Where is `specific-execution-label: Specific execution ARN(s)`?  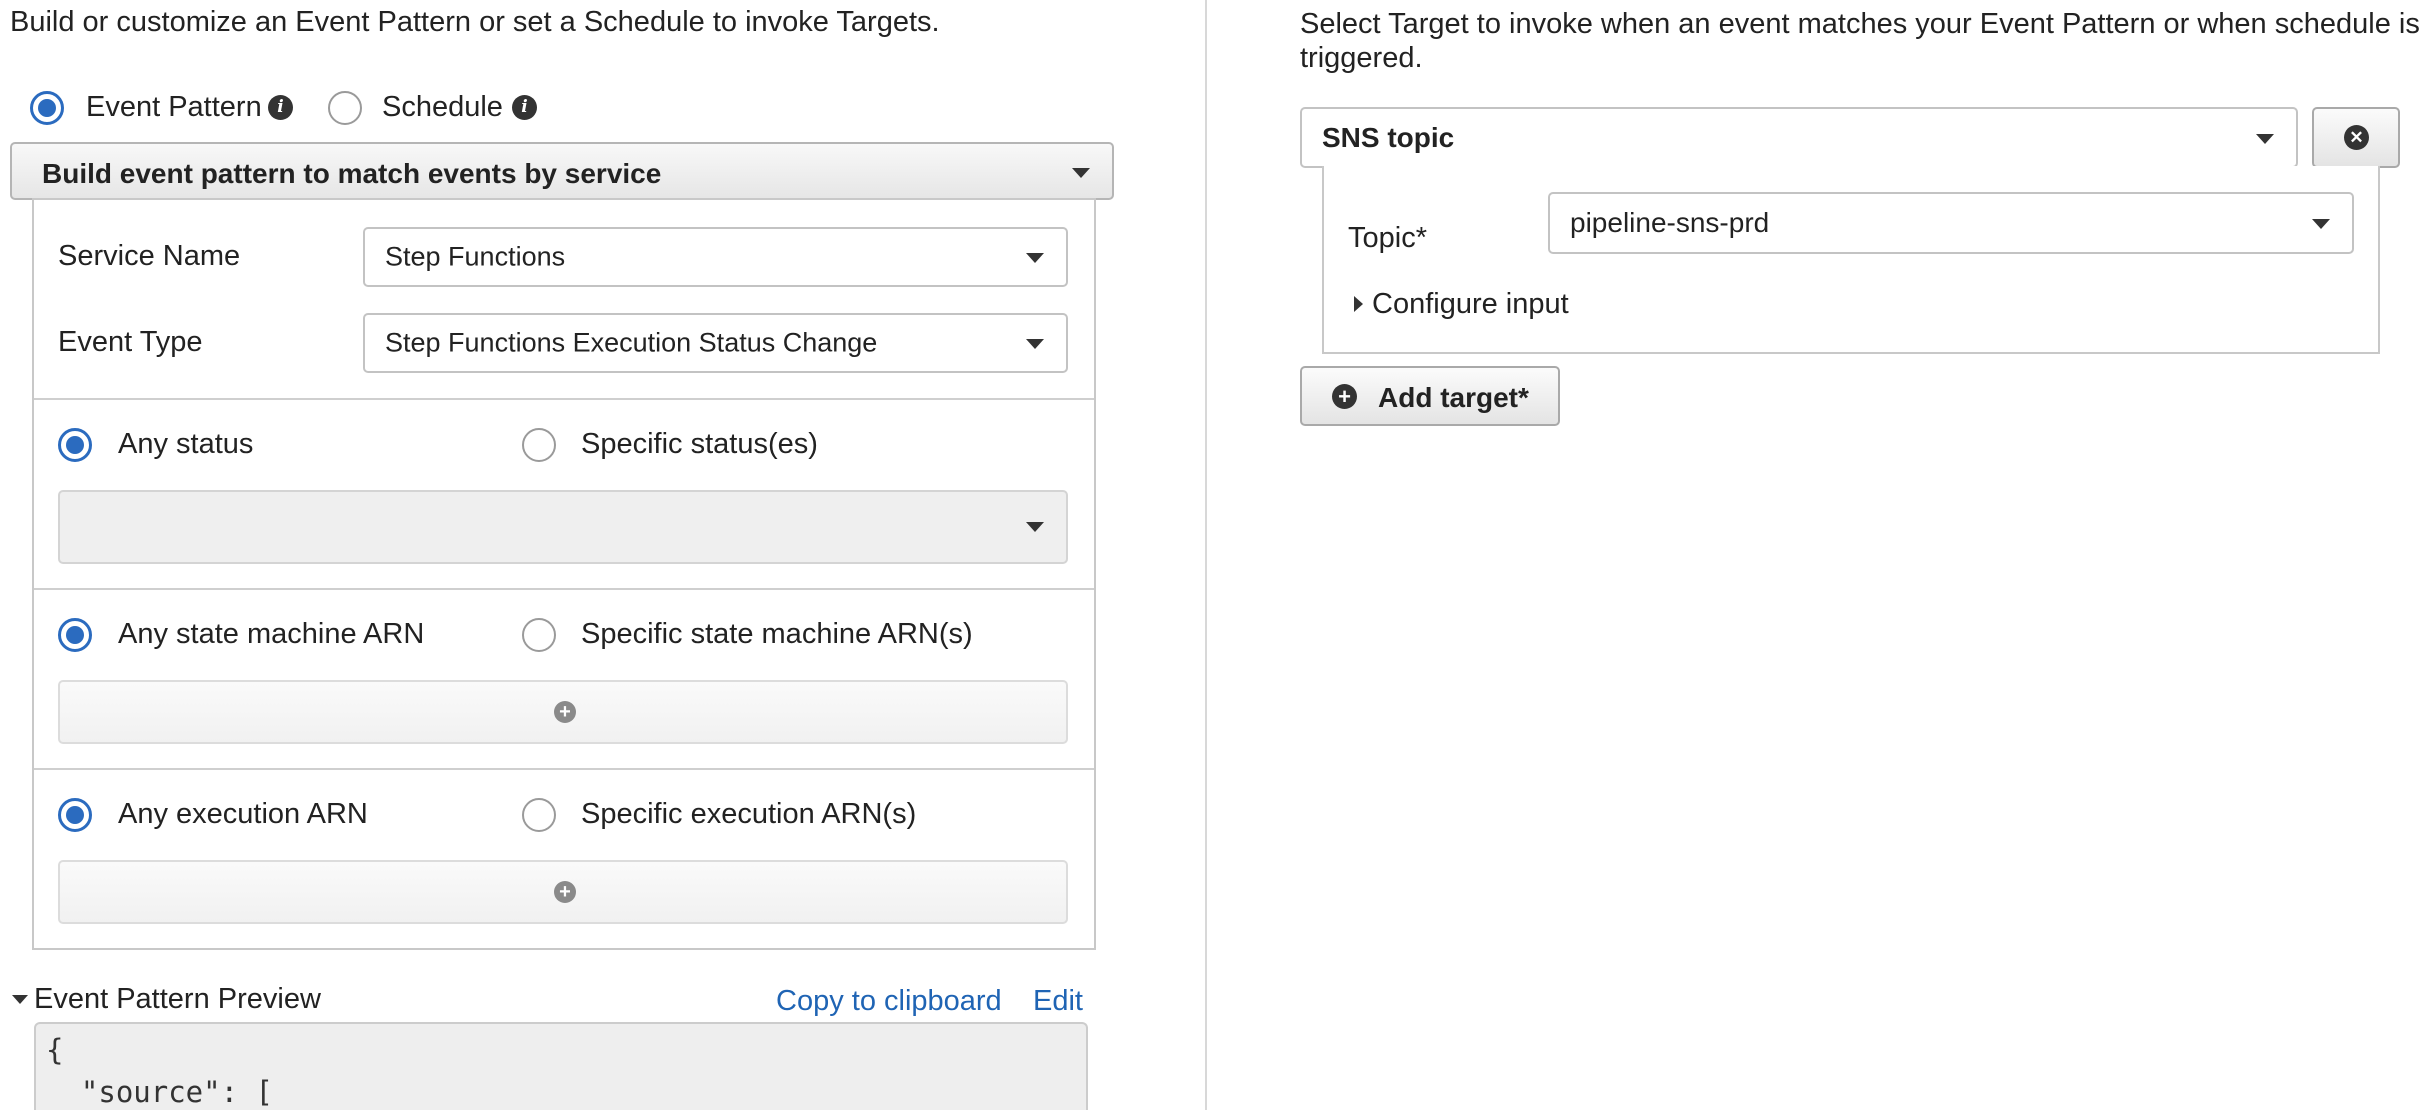 specific-execution-label: Specific execution ARN(s) is located at coordinates (748, 814).